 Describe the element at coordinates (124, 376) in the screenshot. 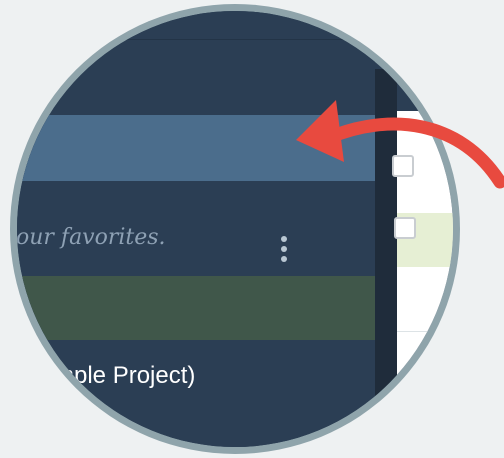

I see `sidebar-item-project-label: mple Project)` at that location.